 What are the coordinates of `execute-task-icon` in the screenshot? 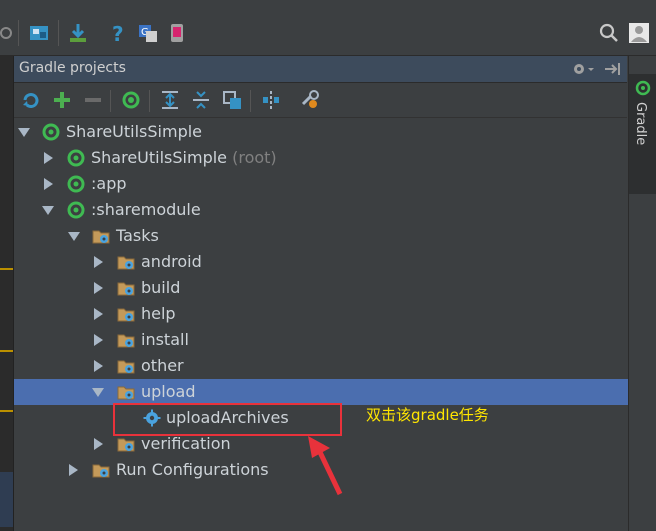 It's located at (131, 100).